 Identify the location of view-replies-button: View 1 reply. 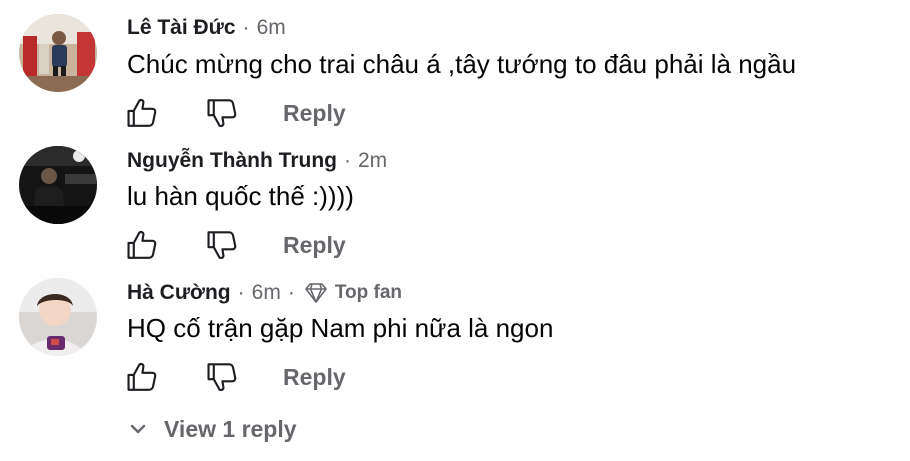
(212, 429).